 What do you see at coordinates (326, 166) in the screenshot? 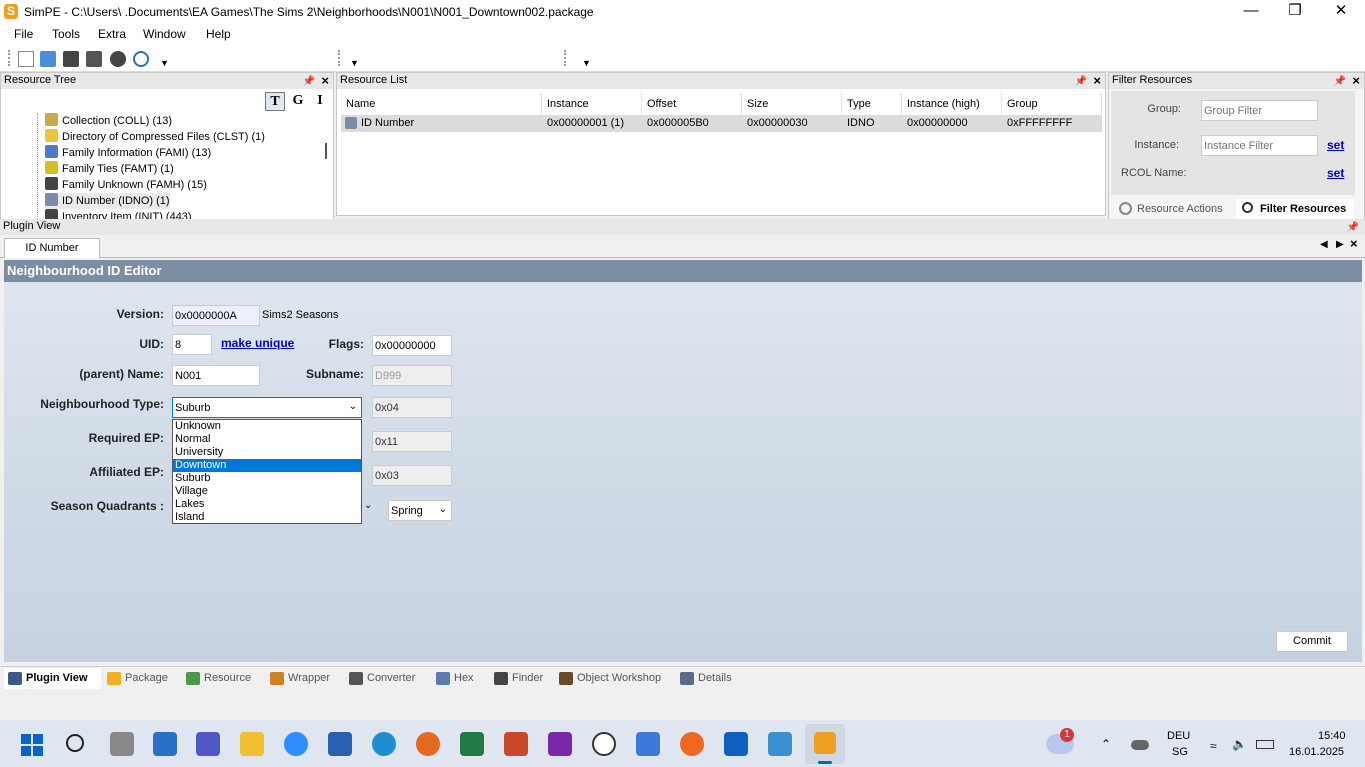
I see `tree-scrollbar` at bounding box center [326, 166].